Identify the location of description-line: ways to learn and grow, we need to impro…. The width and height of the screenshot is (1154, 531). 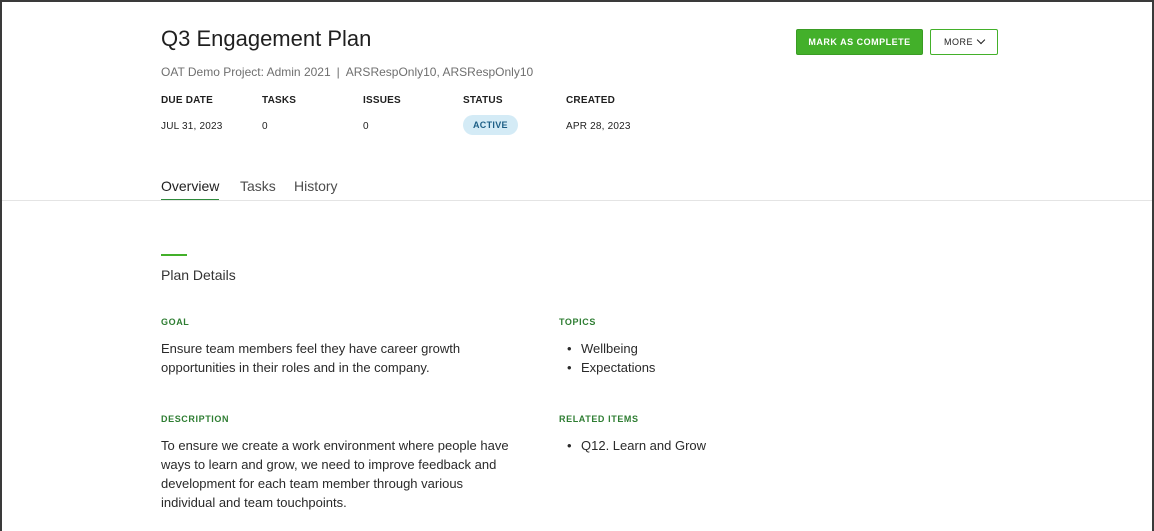
(329, 464).